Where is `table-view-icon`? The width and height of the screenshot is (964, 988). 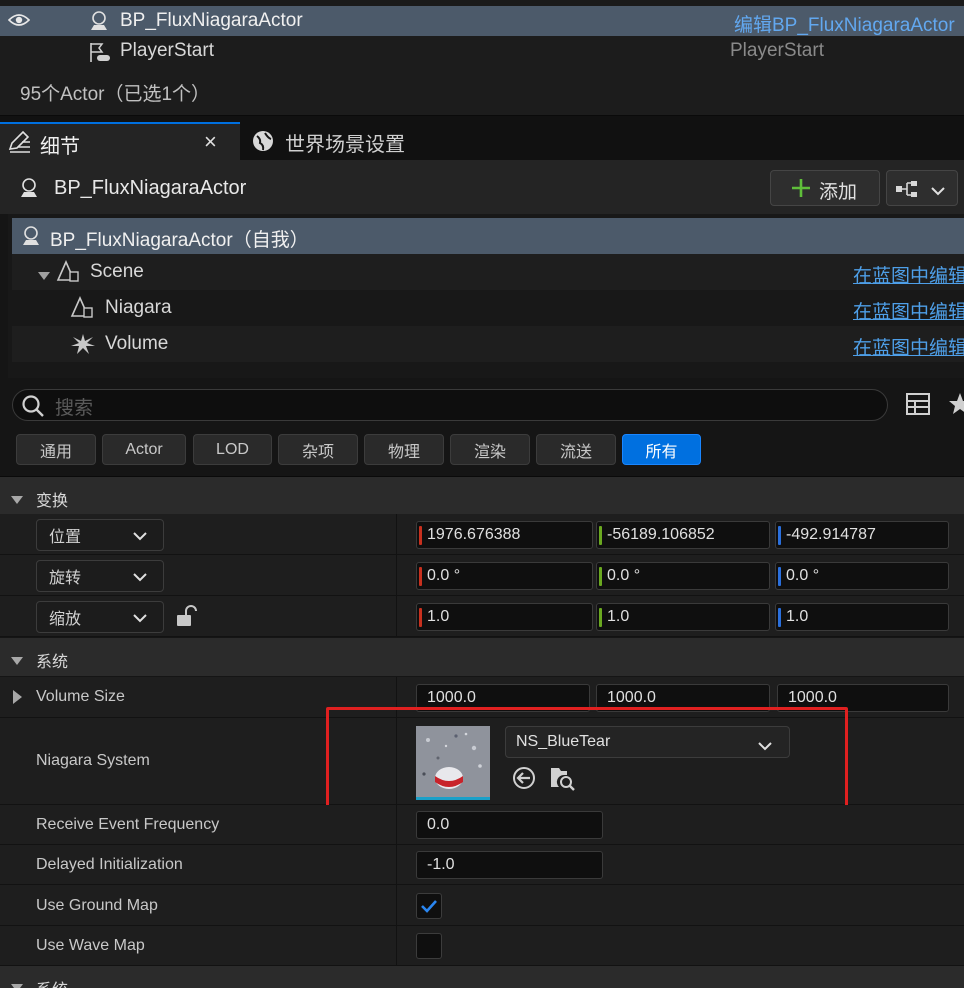
table-view-icon is located at coordinates (918, 406).